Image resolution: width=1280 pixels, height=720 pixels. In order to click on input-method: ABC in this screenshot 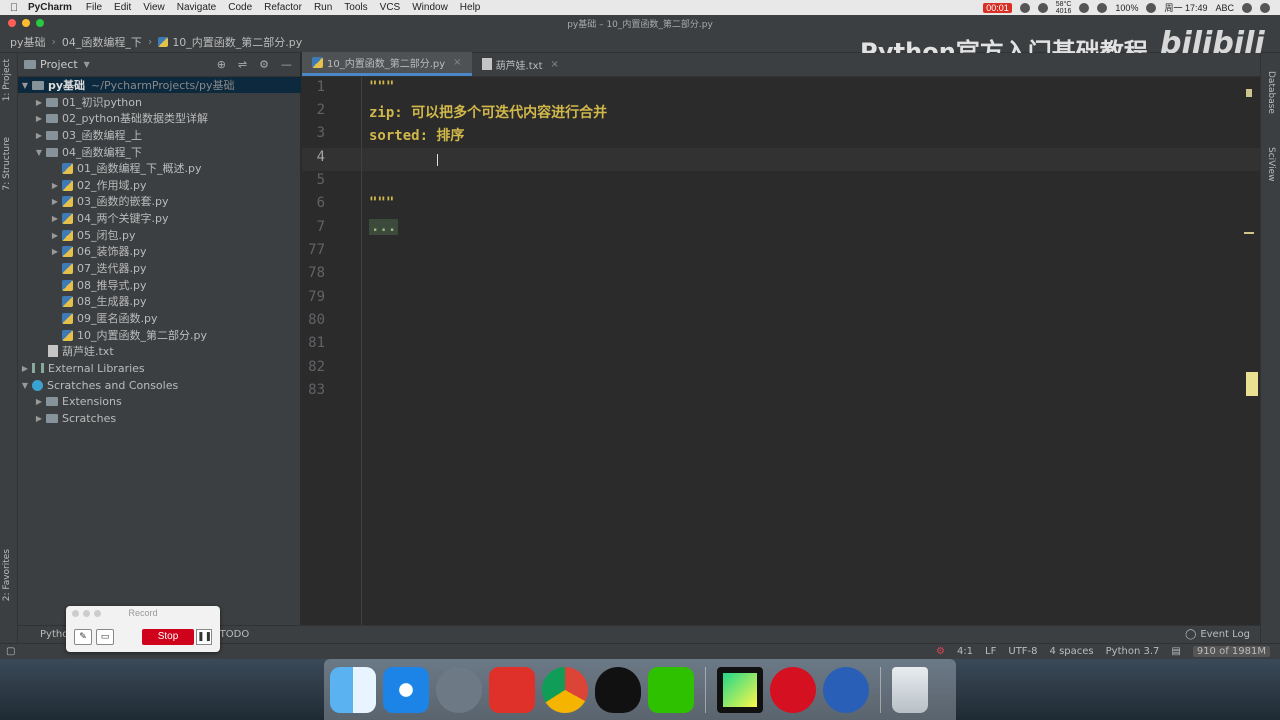, I will do `click(1224, 8)`.